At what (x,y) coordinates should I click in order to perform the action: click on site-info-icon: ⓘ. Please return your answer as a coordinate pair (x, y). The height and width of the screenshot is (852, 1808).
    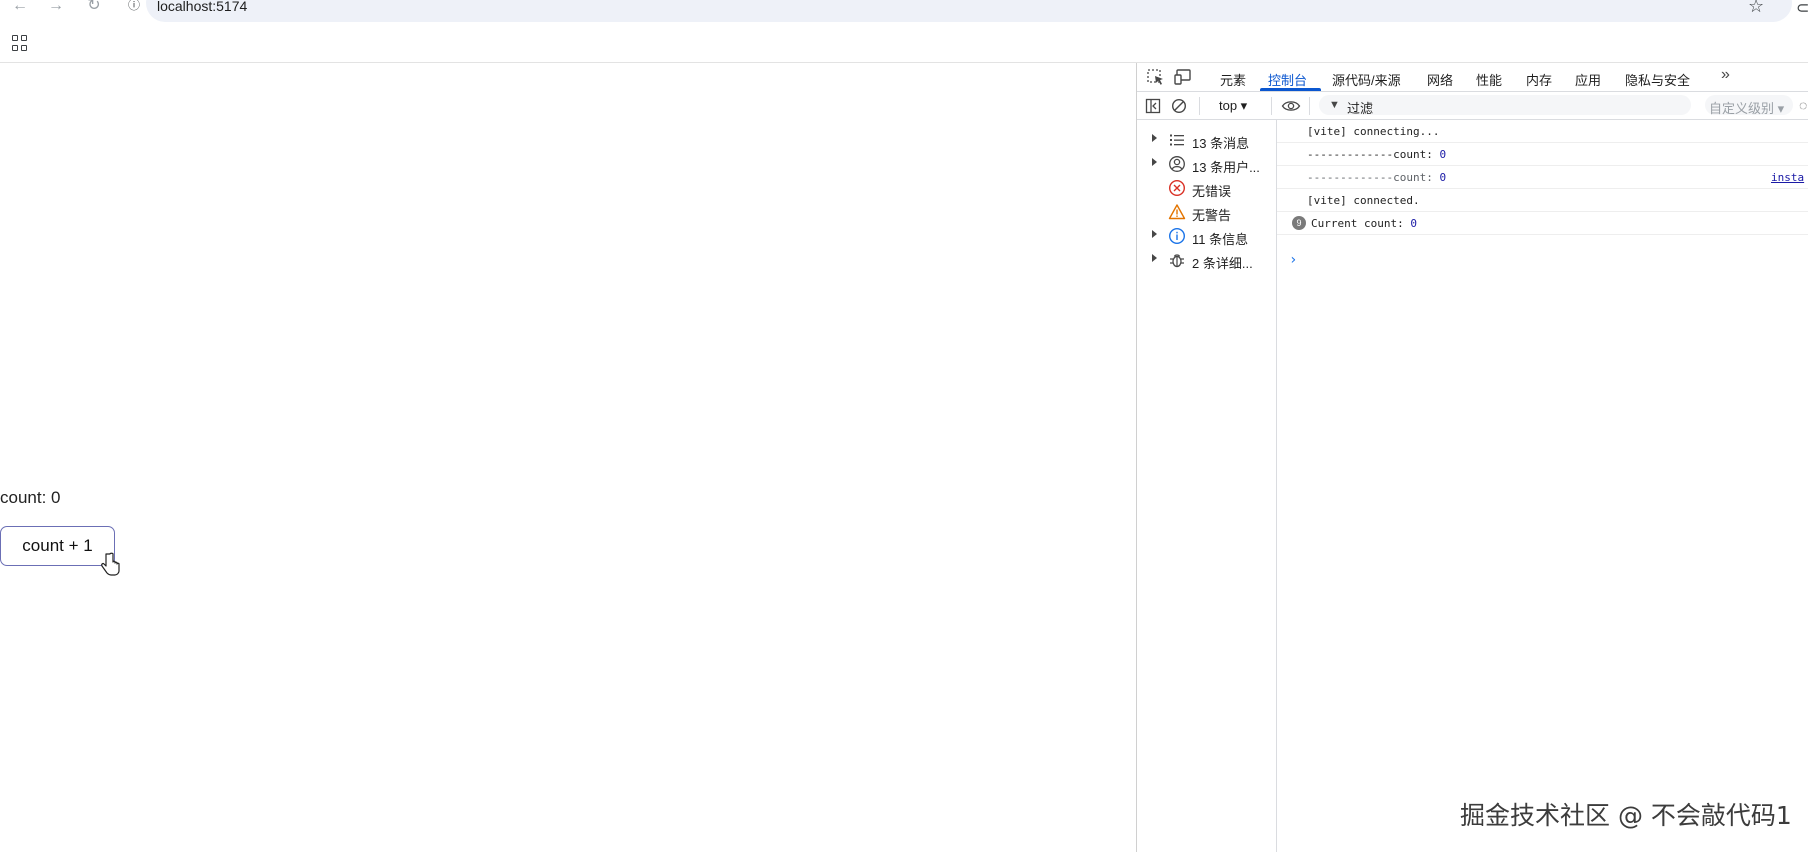
    Looking at the image, I should click on (134, 7).